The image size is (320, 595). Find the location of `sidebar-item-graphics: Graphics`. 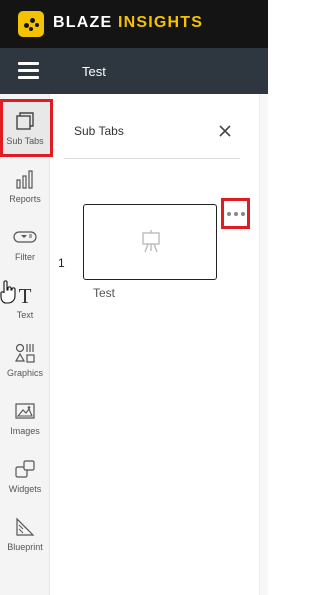

sidebar-item-graphics: Graphics is located at coordinates (25, 360).